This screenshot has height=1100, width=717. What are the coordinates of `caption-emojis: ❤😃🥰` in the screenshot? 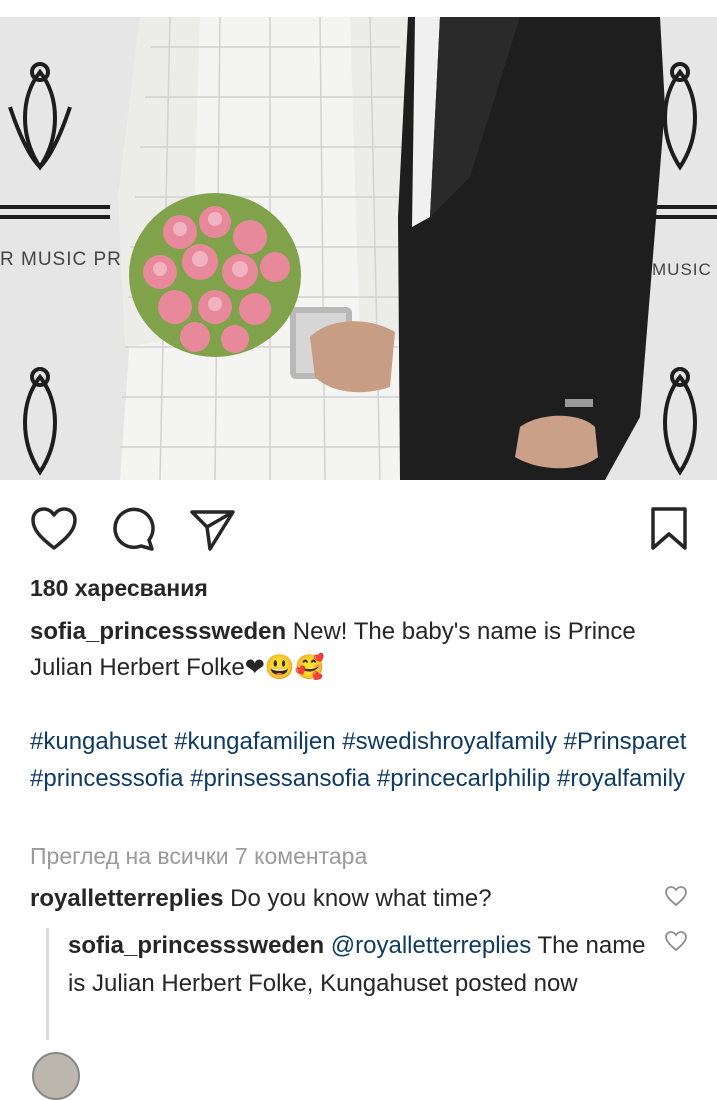 It's located at (284, 667).